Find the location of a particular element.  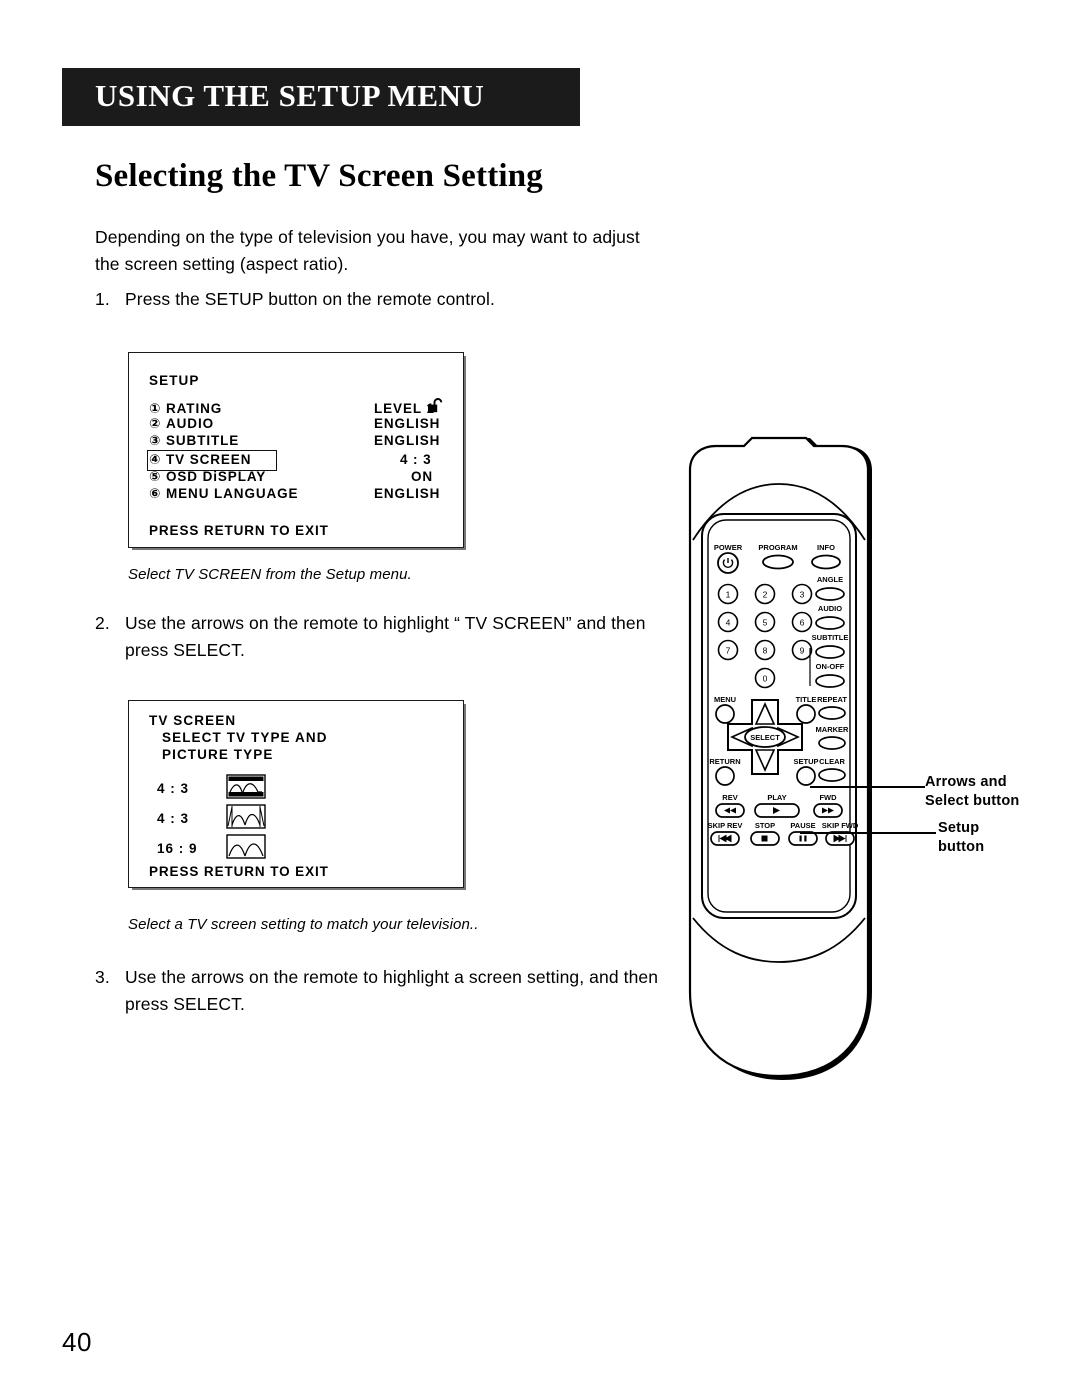

setup-row-menu-language-value: ENGLISH is located at coordinates (407, 493).